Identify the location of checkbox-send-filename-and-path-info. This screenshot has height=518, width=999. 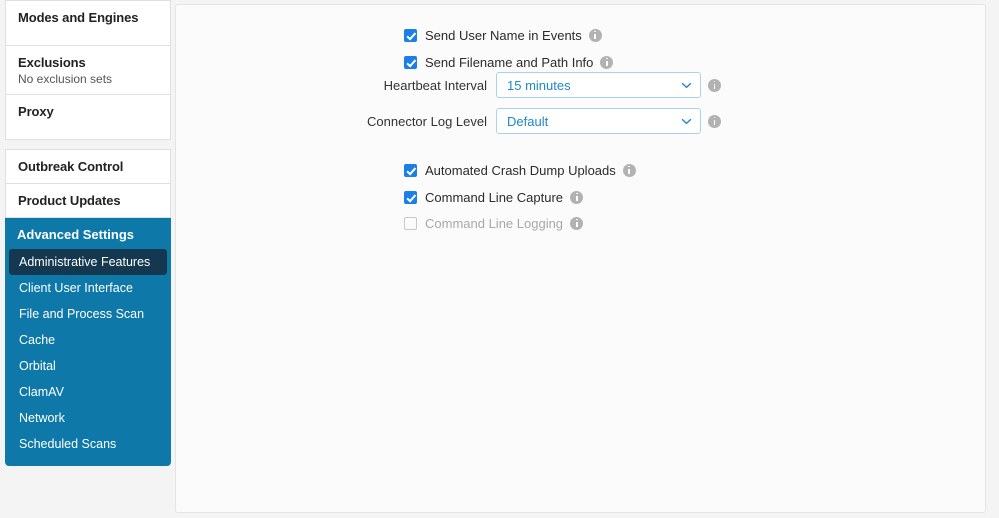
(410, 62).